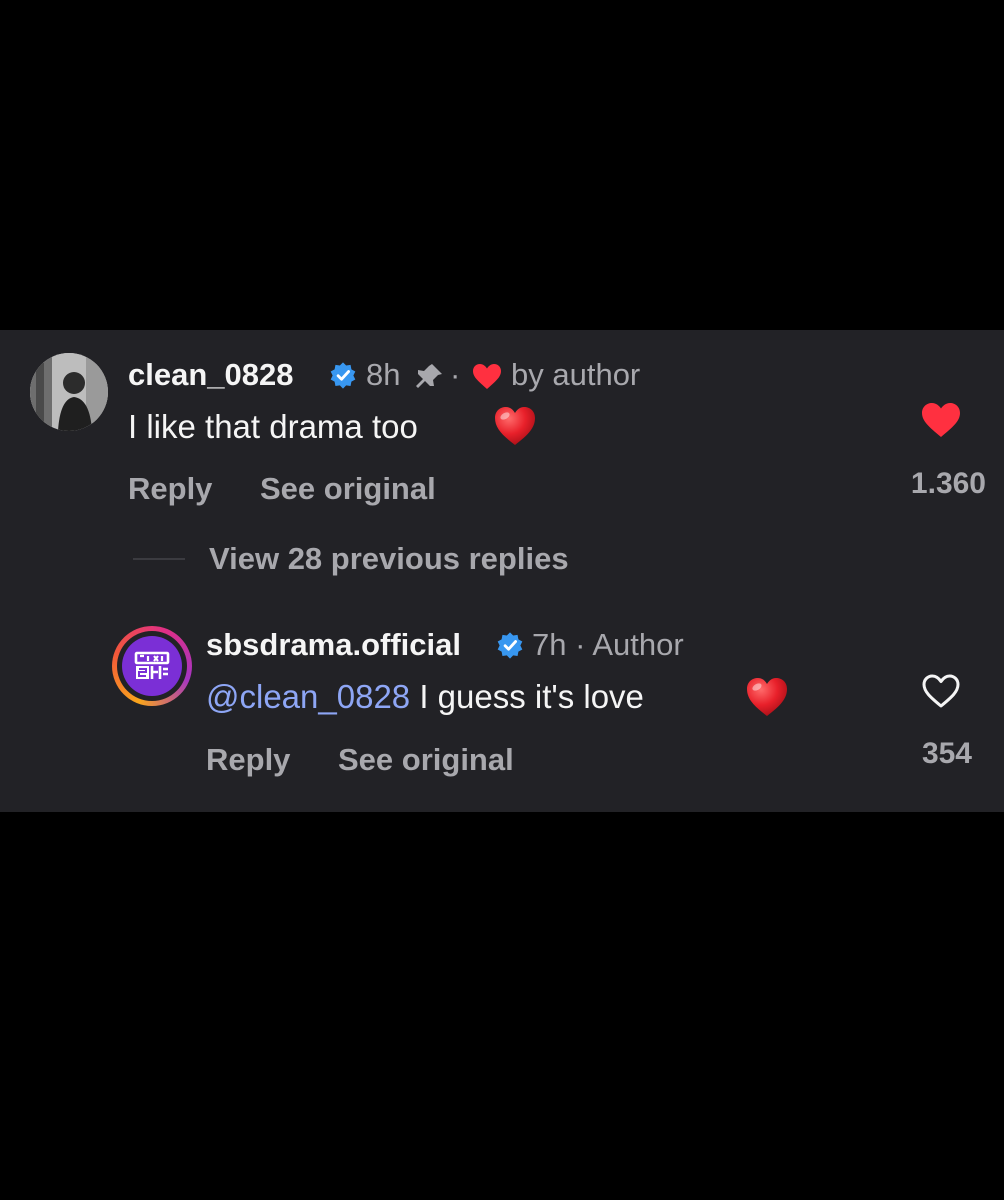 Image resolution: width=1004 pixels, height=1200 pixels. I want to click on view-previous-replies-button: View 28 previous replies, so click(389, 559).